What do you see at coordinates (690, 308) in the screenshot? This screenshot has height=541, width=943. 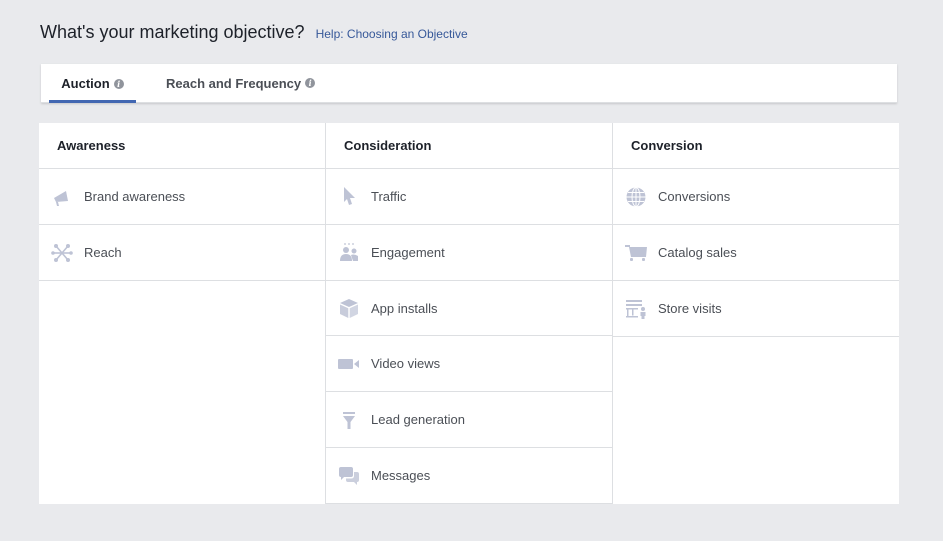 I see `objective-label: Store visits` at bounding box center [690, 308].